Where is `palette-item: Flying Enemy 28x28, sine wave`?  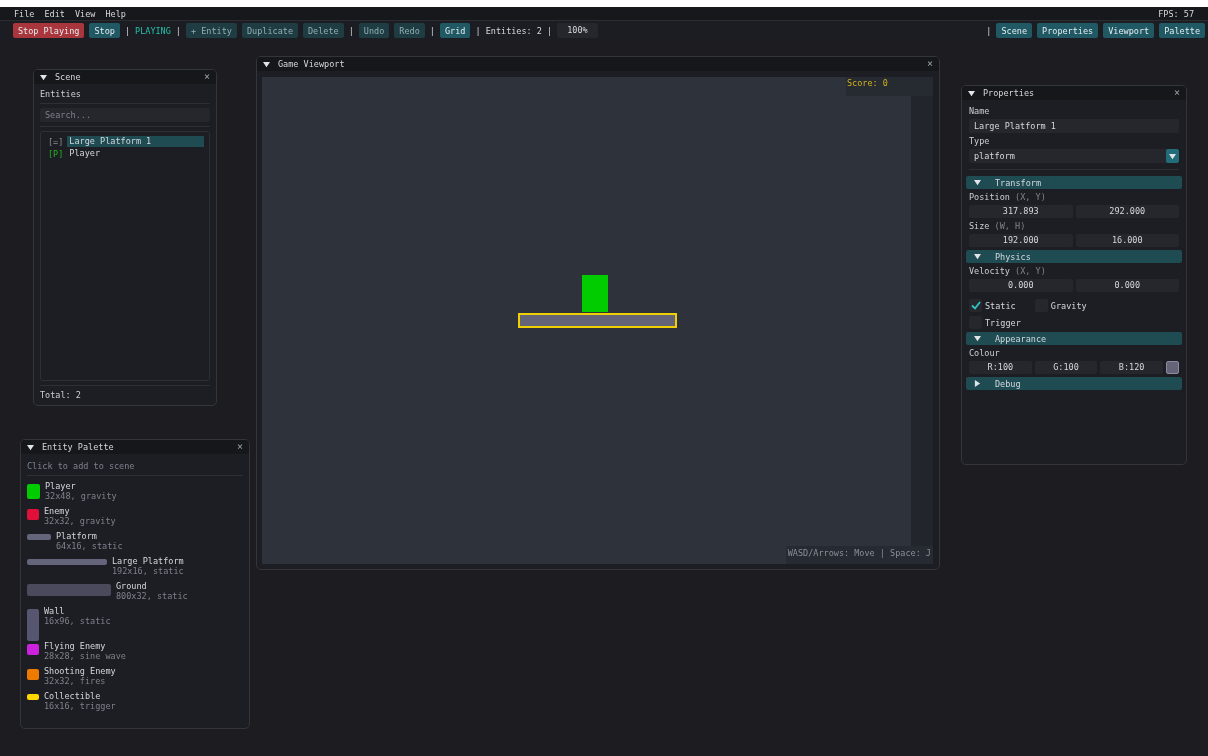 palette-item: Flying Enemy 28x28, sine wave is located at coordinates (135, 653).